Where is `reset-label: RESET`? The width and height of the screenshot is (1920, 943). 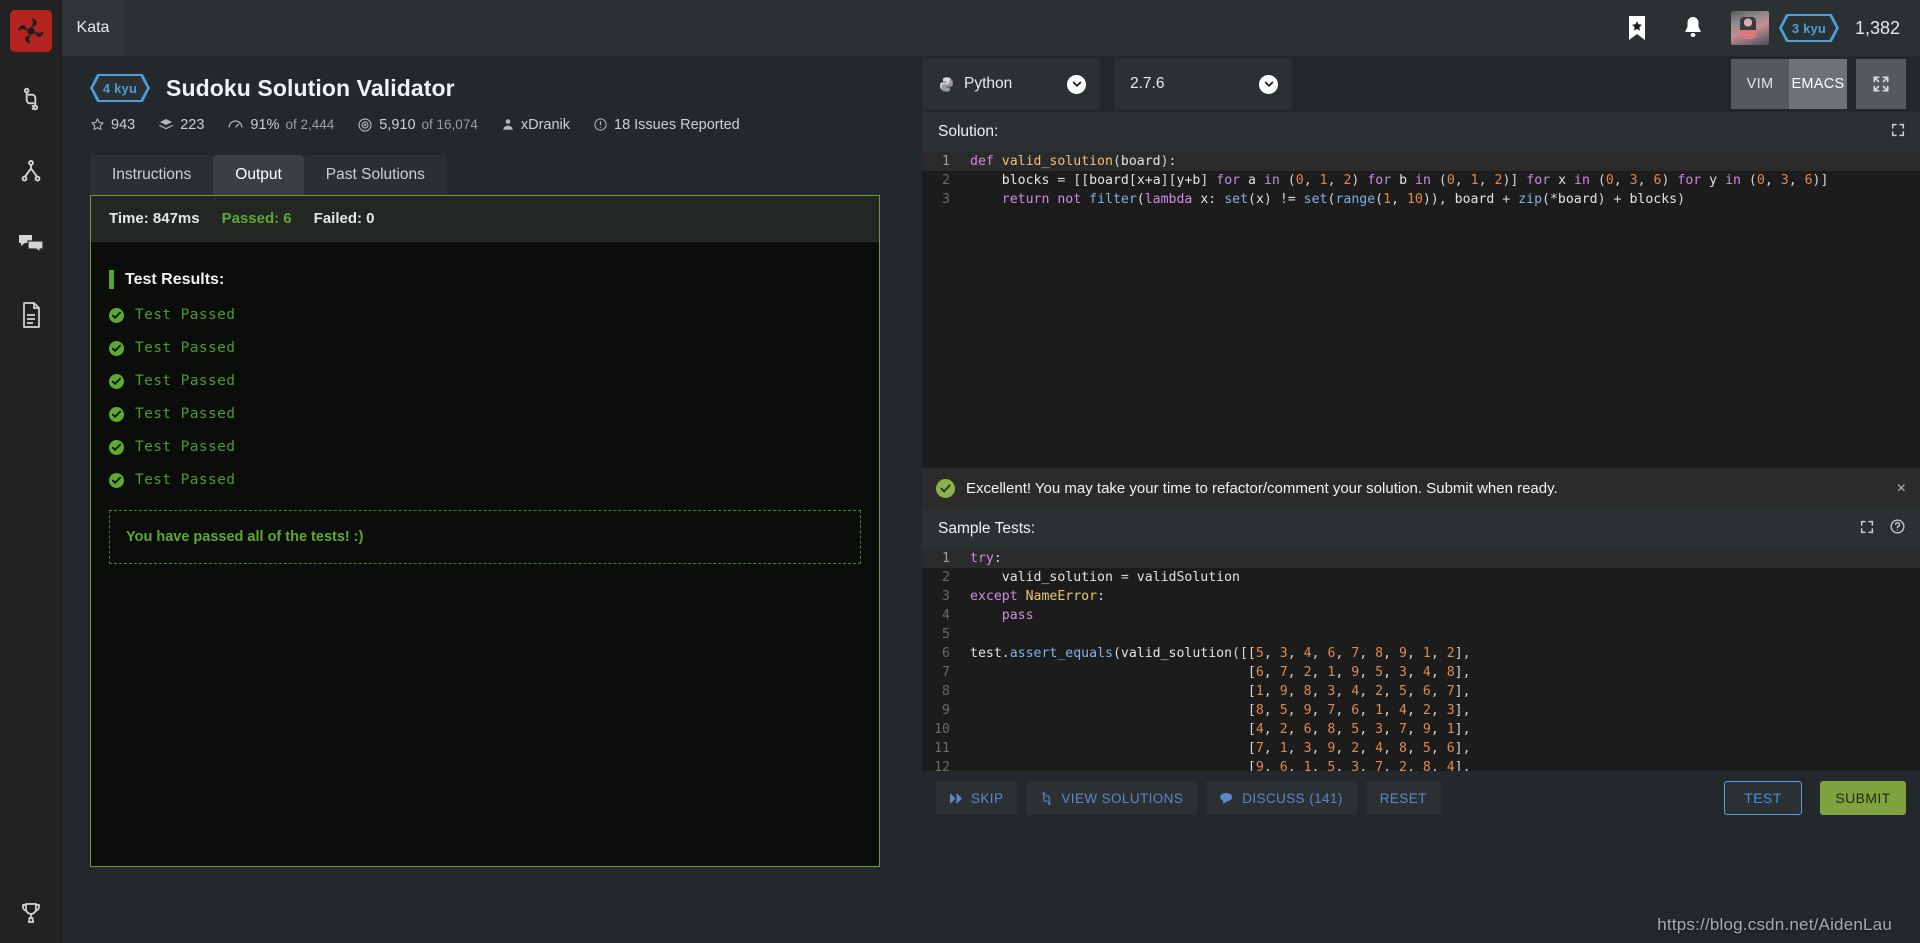 reset-label: RESET is located at coordinates (1403, 798).